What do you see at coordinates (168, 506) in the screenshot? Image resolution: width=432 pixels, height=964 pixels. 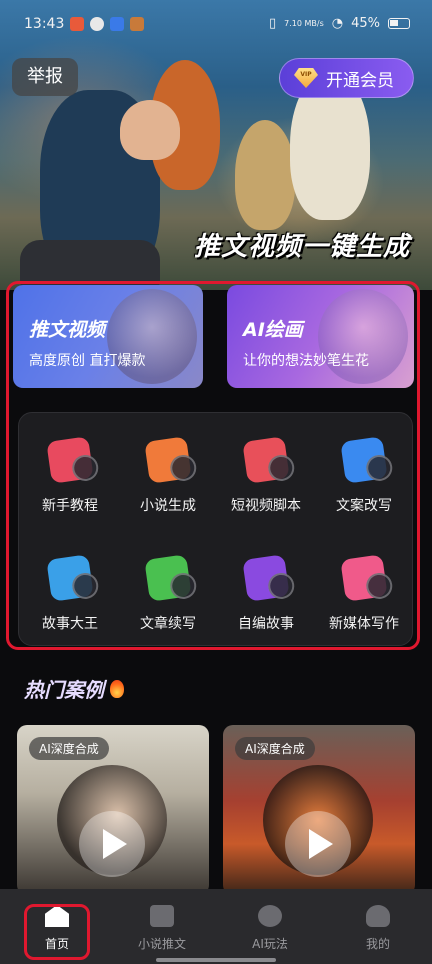 I see `tool-label: 小说生成` at bounding box center [168, 506].